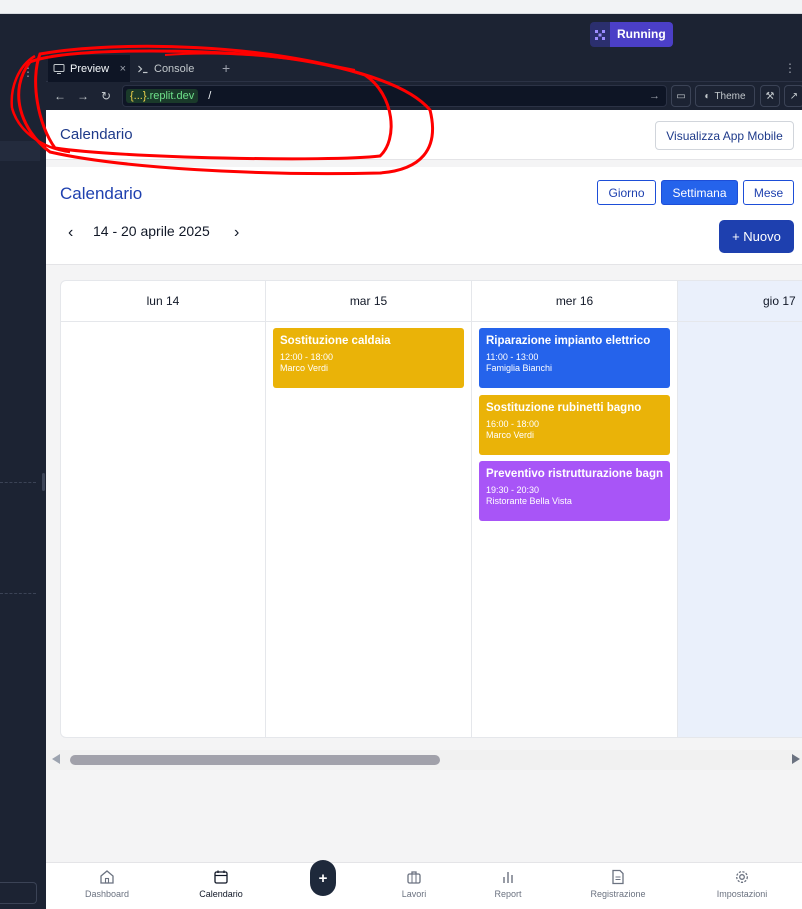  I want to click on day-header: mer 16, so click(574, 301).